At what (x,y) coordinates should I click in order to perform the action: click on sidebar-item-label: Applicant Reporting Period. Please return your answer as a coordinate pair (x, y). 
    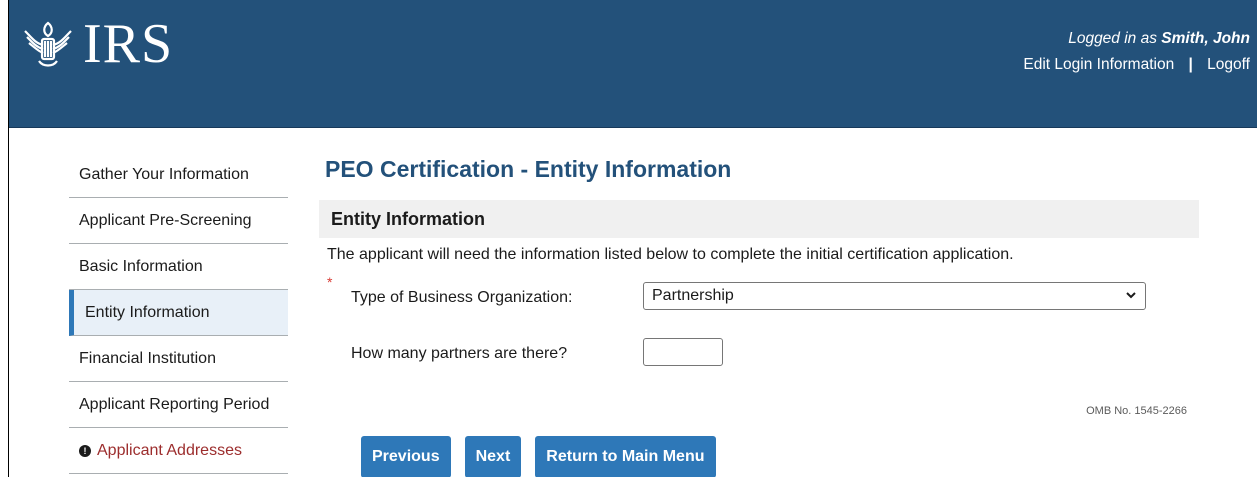
    Looking at the image, I should click on (174, 404).